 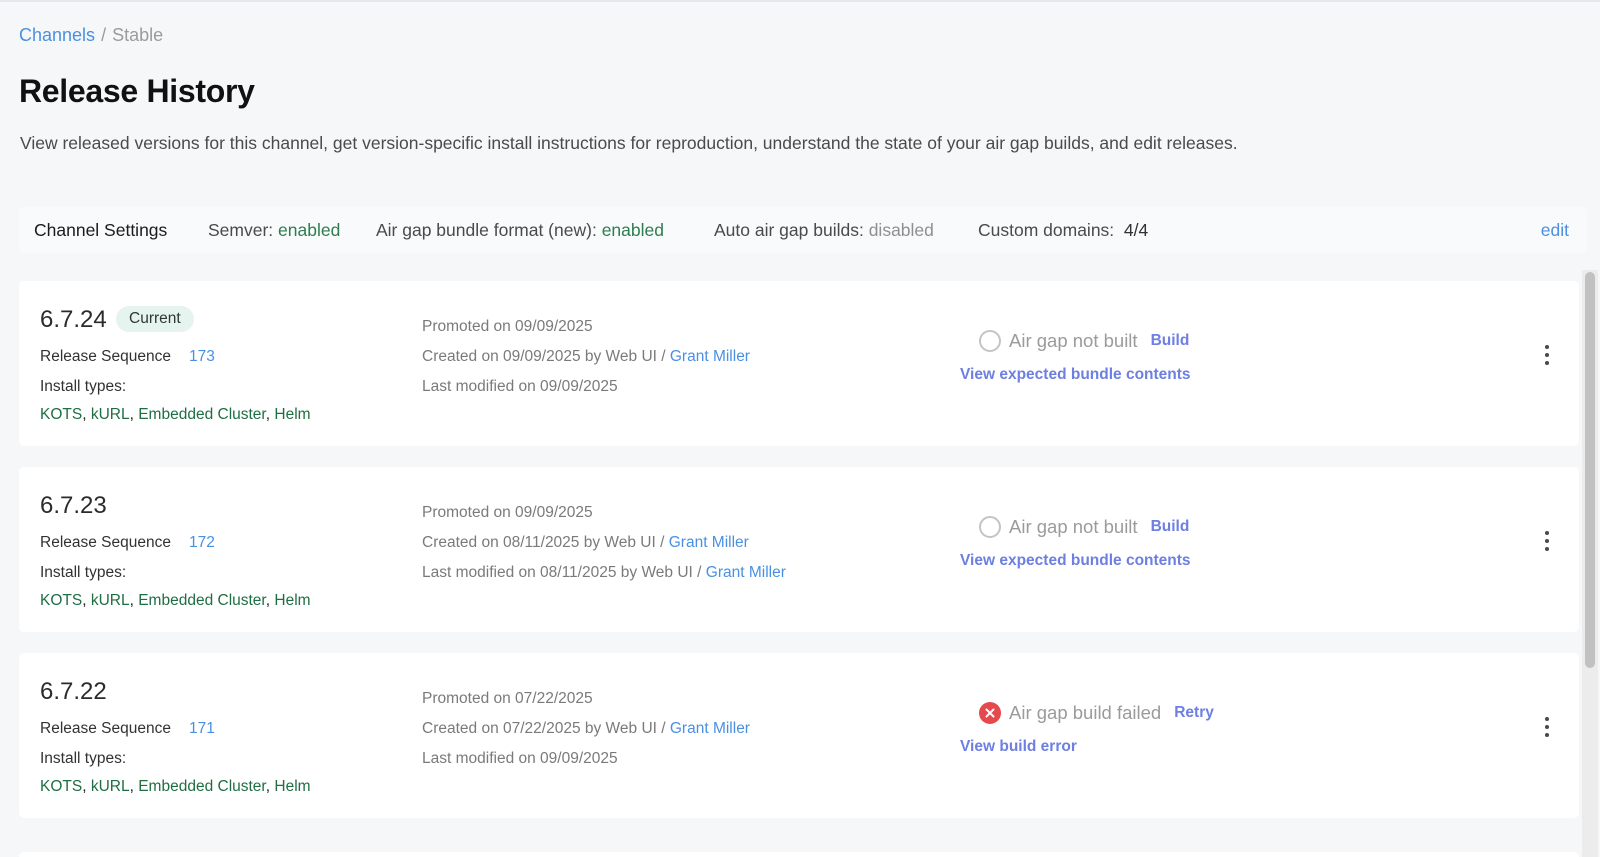 What do you see at coordinates (202, 543) in the screenshot?
I see `release-sequence-link: 172` at bounding box center [202, 543].